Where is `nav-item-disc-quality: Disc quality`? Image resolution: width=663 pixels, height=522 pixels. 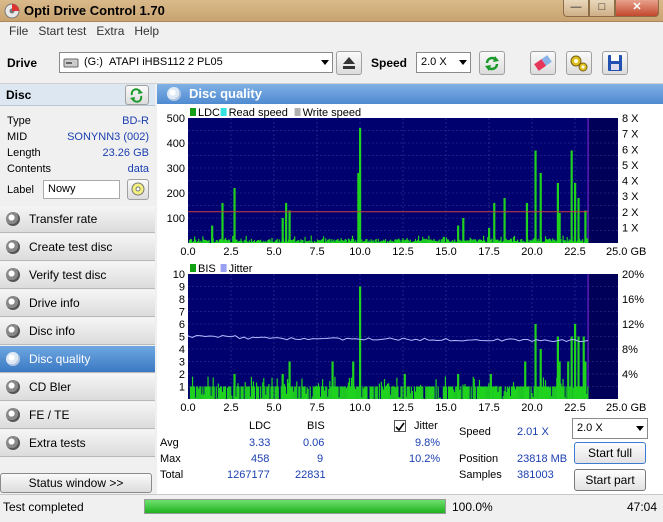
nav-item-disc-quality: Disc quality is located at coordinates (77, 359).